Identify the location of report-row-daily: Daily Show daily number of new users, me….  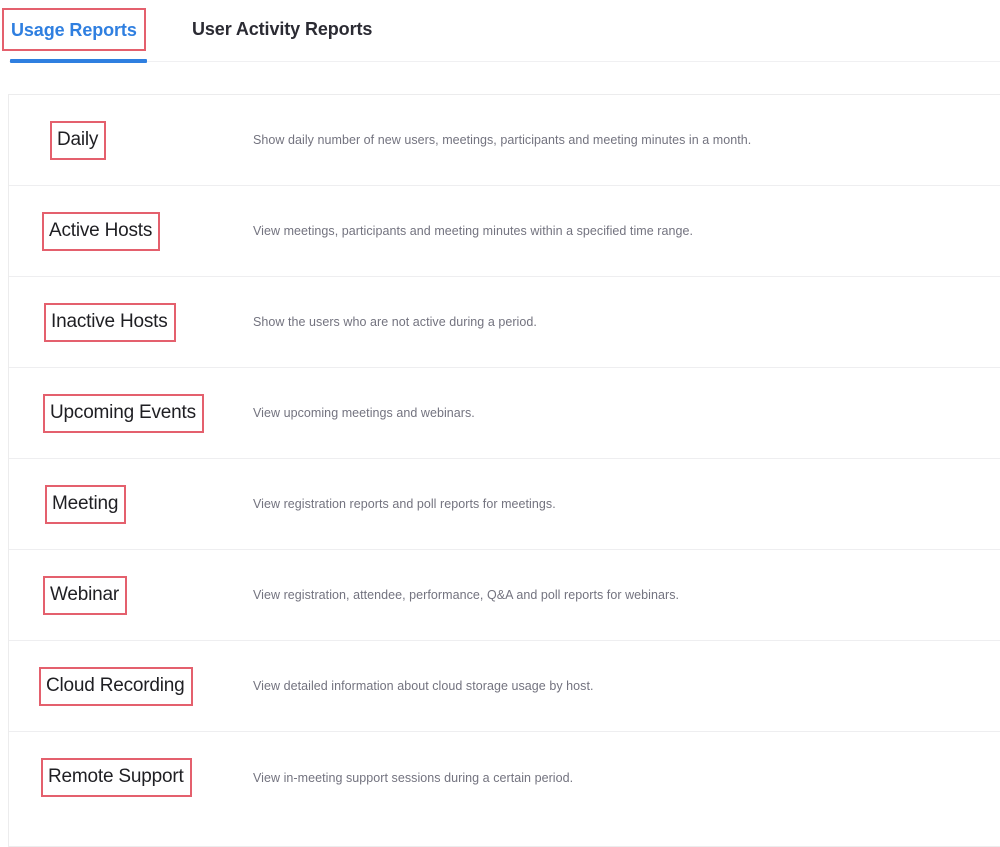
(504, 140).